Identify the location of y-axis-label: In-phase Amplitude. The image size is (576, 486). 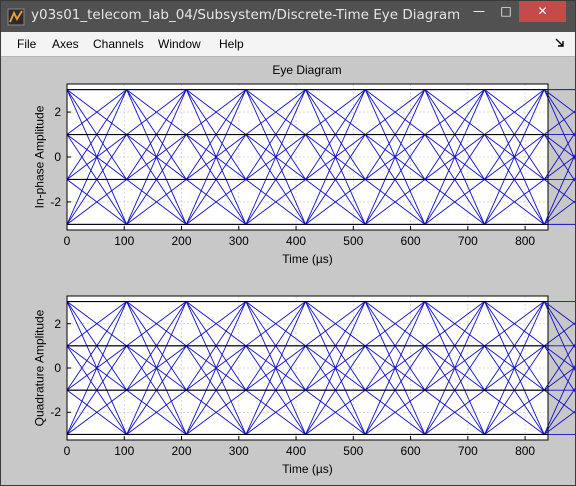
(38, 157).